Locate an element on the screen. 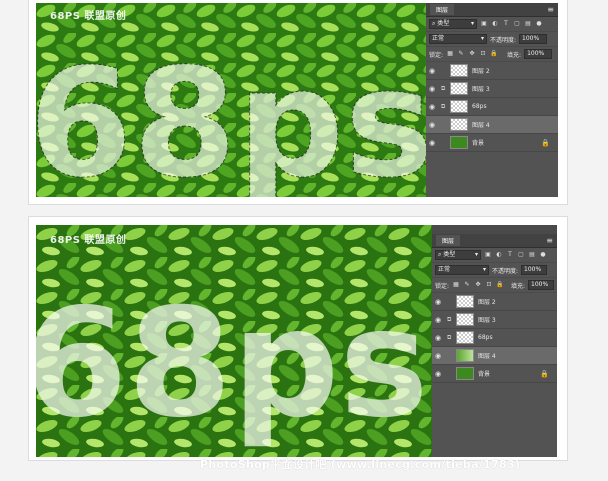 The width and height of the screenshot is (608, 481). layer-name: 背景 is located at coordinates (484, 374).